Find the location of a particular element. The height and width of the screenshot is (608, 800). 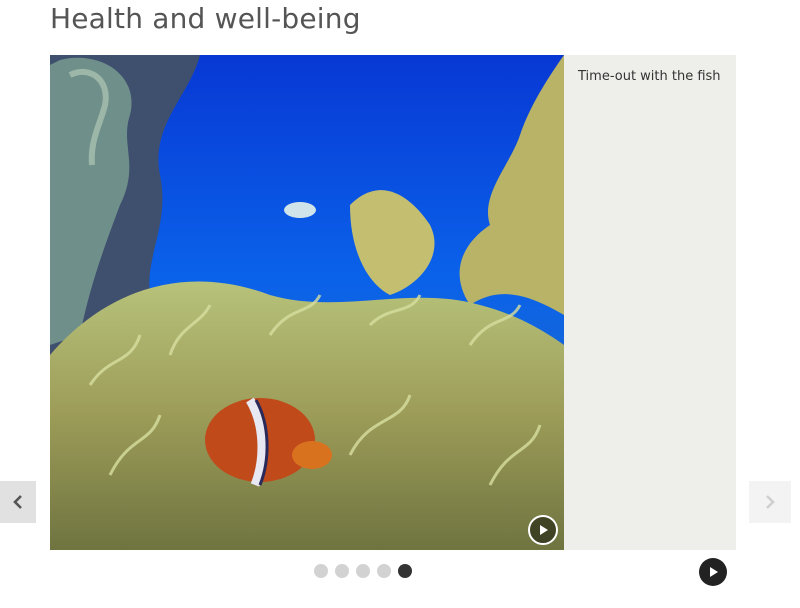

page-title: Health and well-being is located at coordinates (205, 18).